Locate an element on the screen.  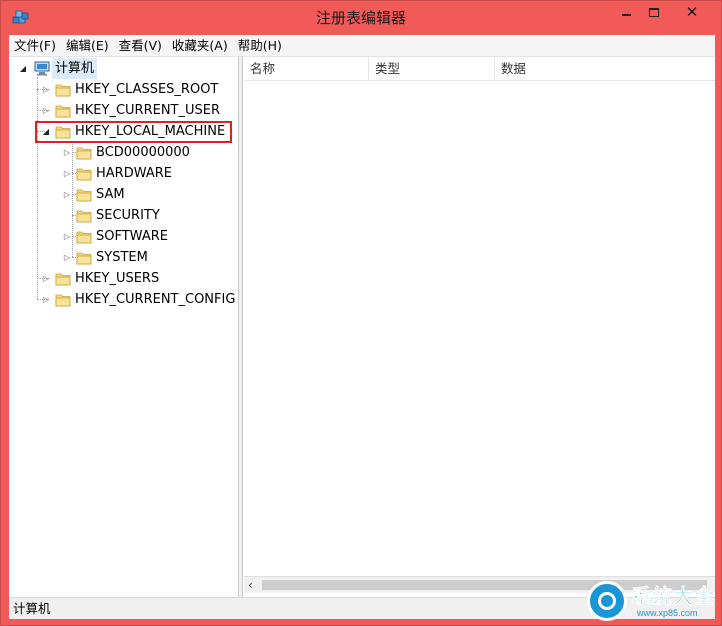
menu-bar: 文件(F) 编辑(E) 查看(V) 收藏夹(A) 帮助(H) is located at coordinates (362, 46).